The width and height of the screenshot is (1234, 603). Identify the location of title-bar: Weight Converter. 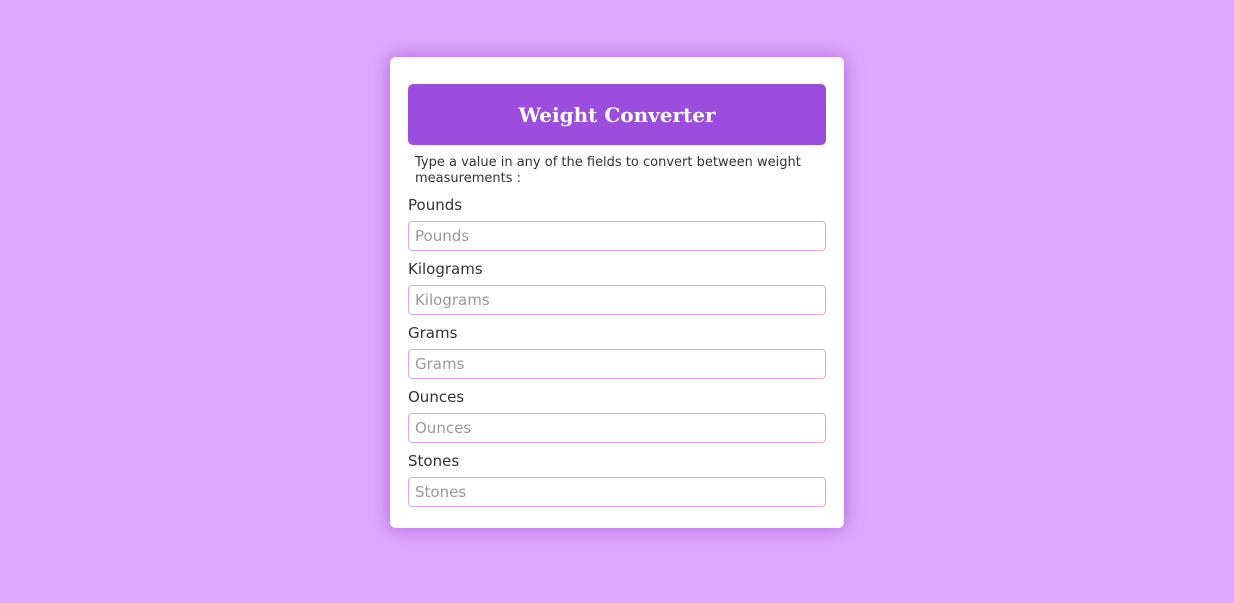
(617, 114).